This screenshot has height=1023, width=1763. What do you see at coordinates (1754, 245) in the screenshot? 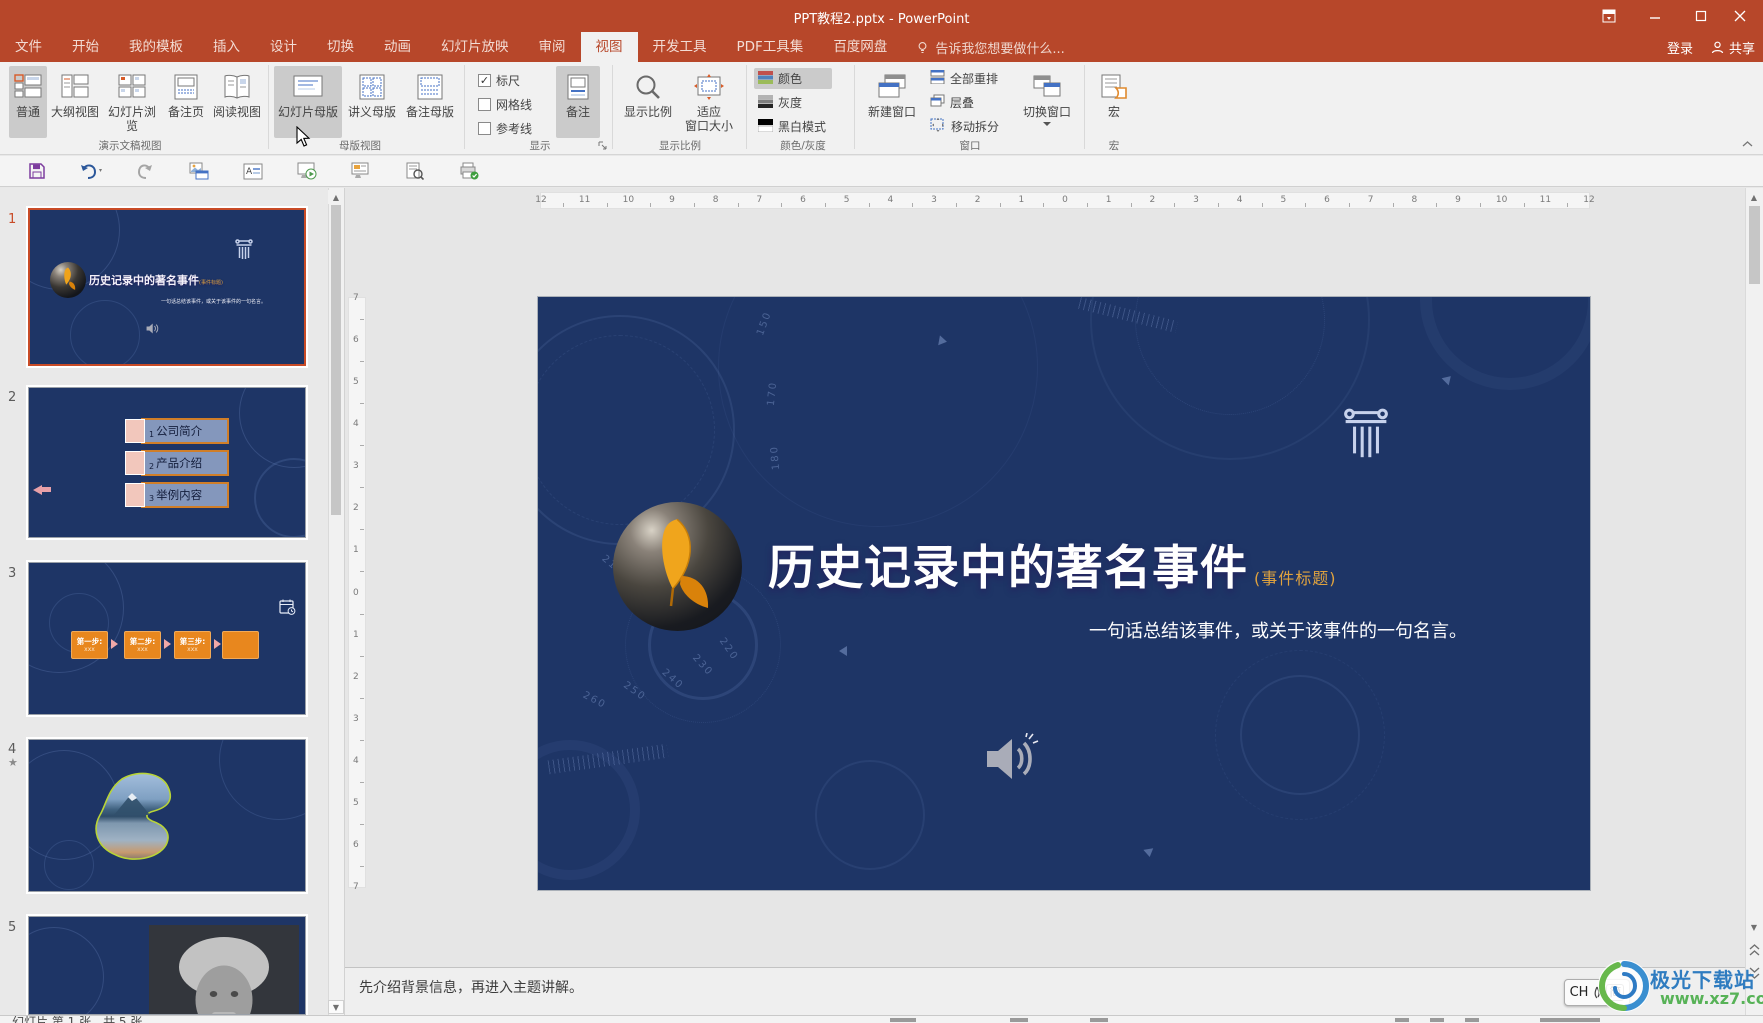
I see `editor-scrollbar-thumb` at bounding box center [1754, 245].